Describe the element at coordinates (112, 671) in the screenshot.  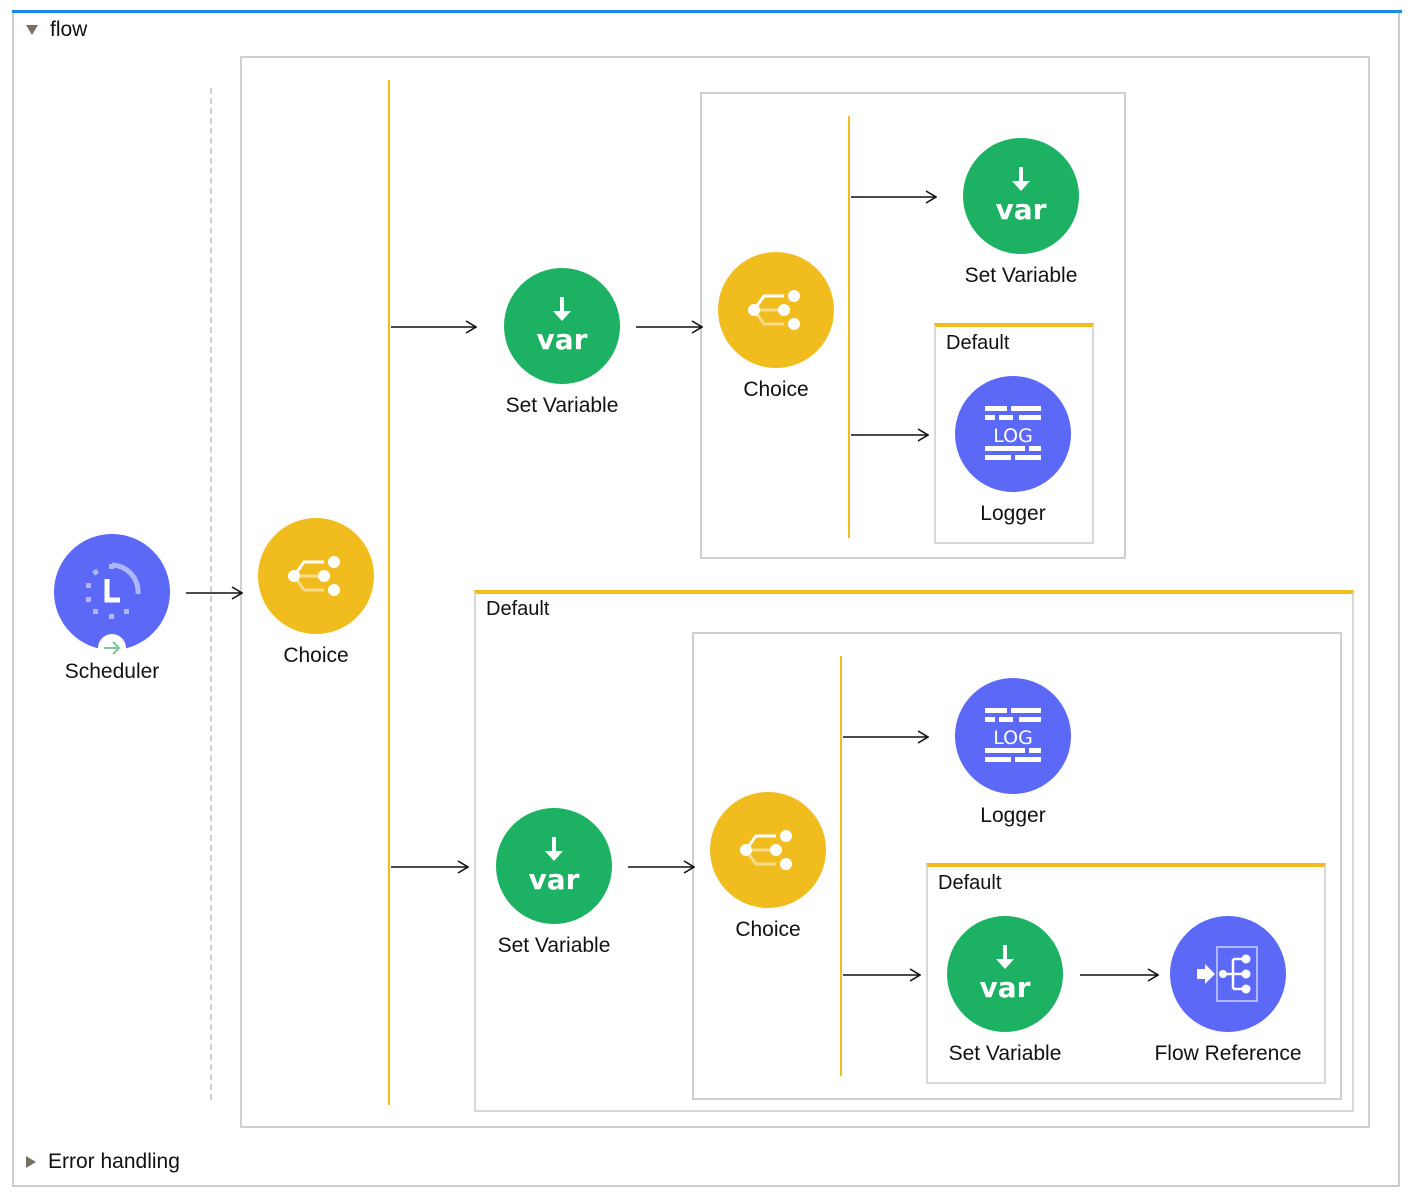
I see `scheduler-label: Scheduler` at that location.